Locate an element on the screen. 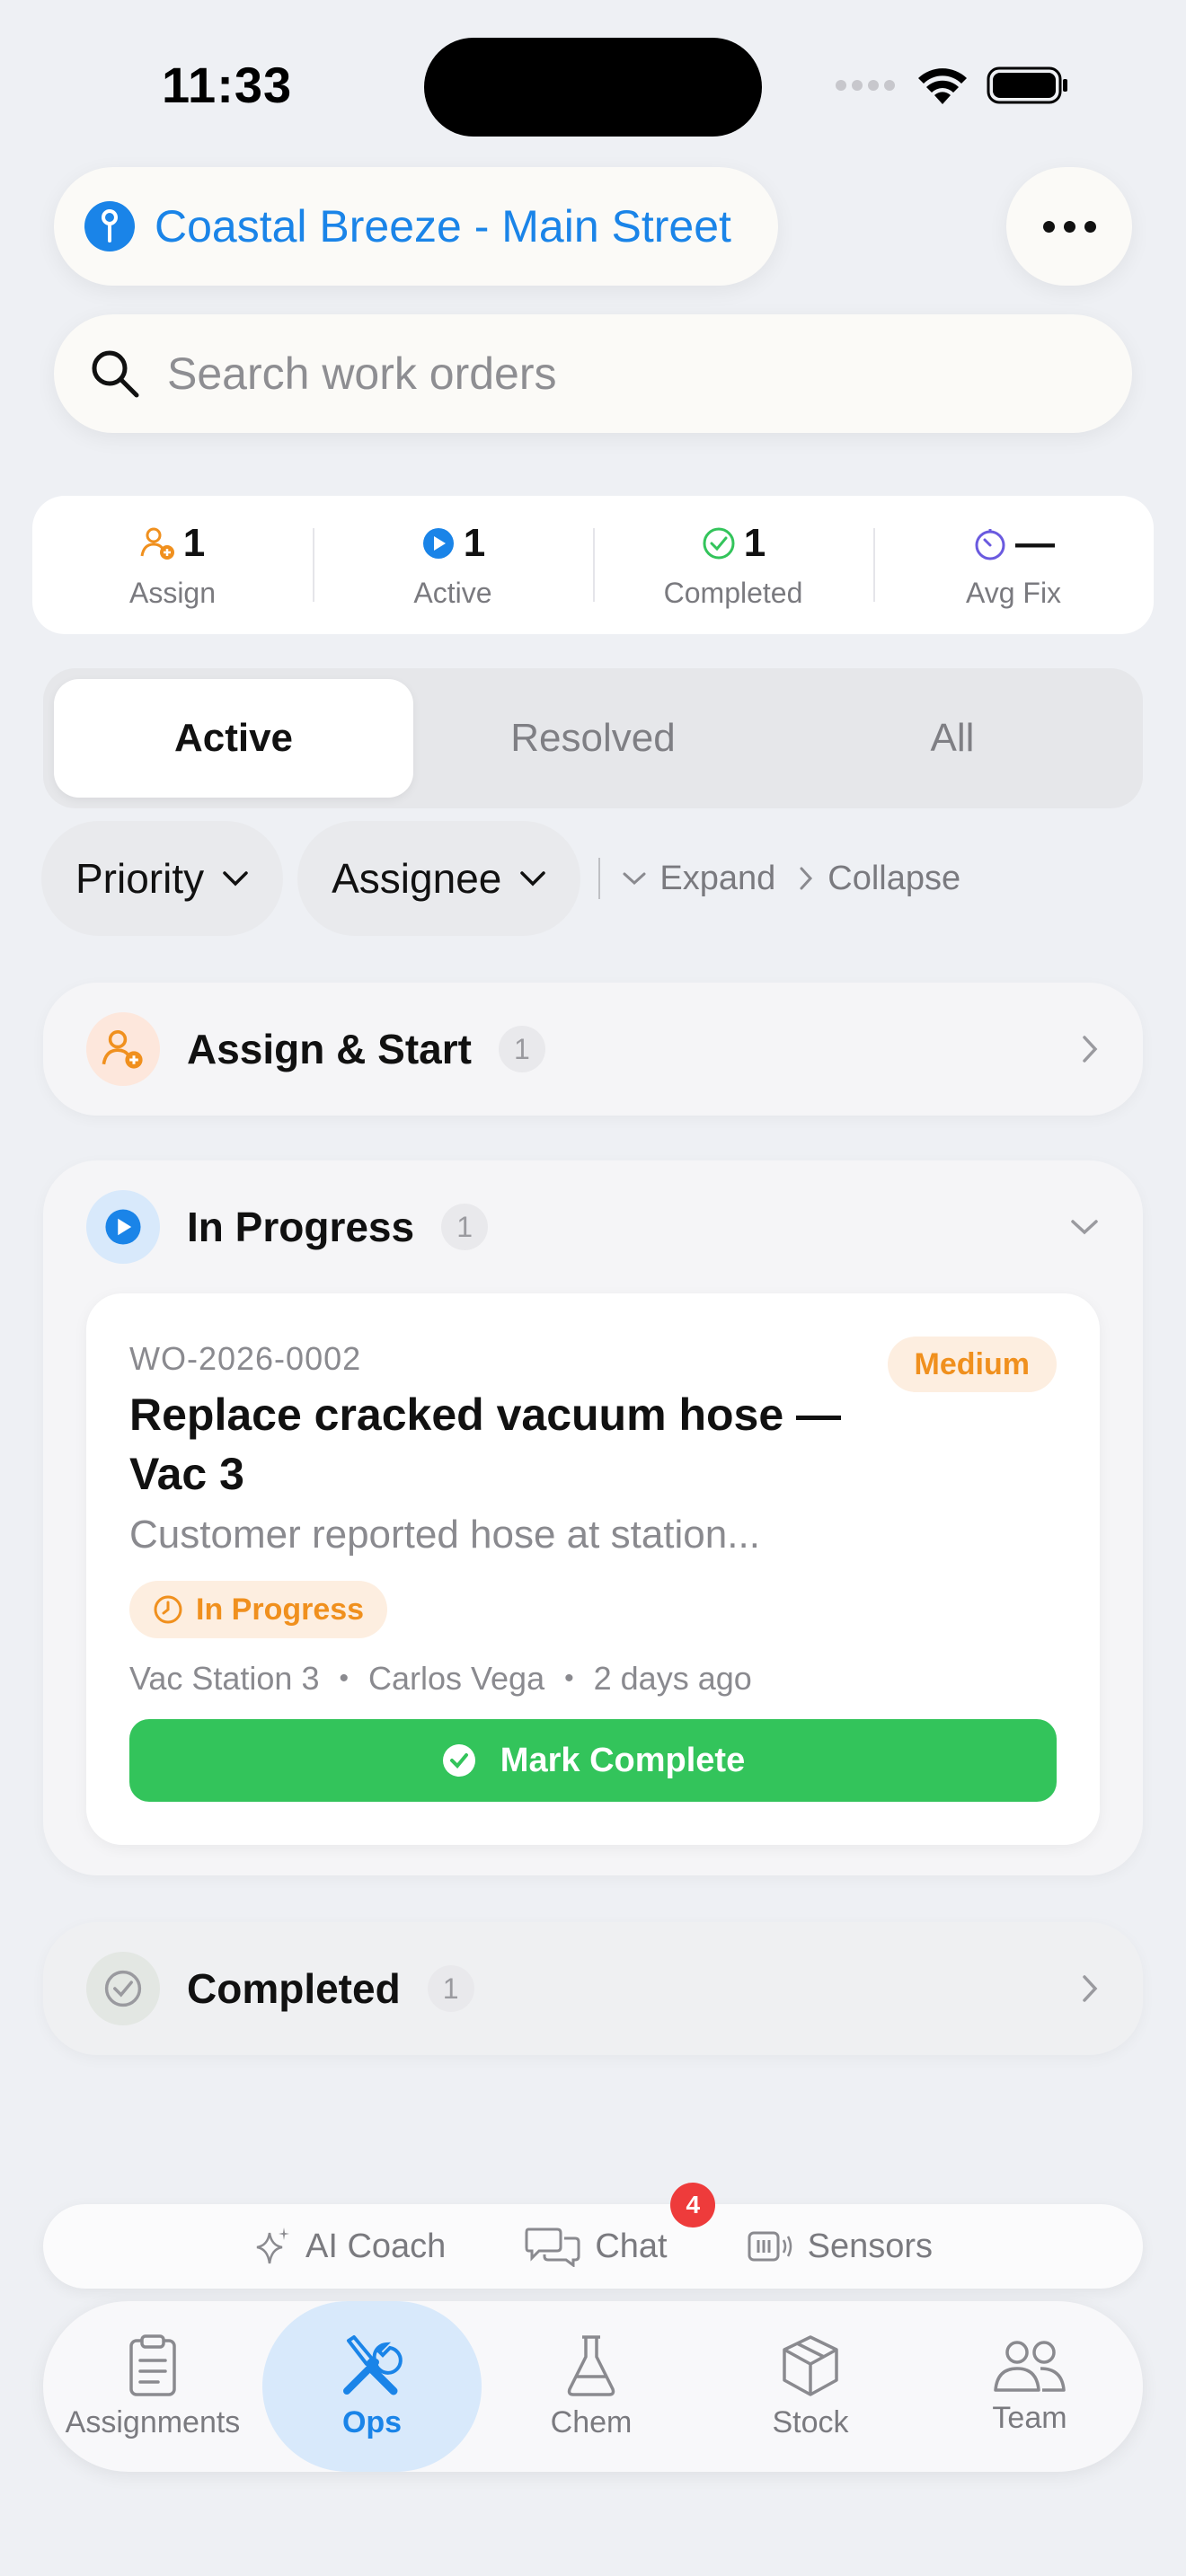 This screenshot has width=1186, height=2576. wifi-icon is located at coordinates (942, 86).